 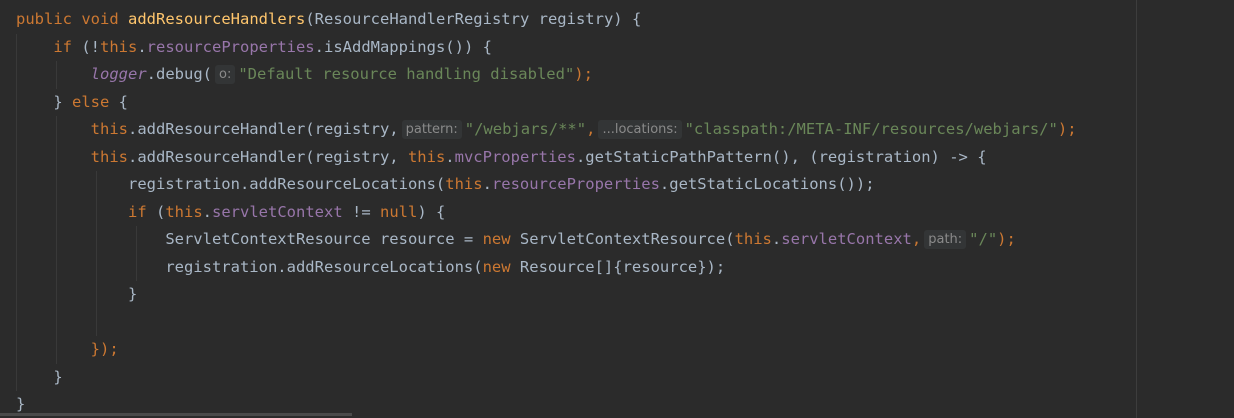 I want to click on code-line-8: if (this.servletContext != null) {, so click(x=546, y=212).